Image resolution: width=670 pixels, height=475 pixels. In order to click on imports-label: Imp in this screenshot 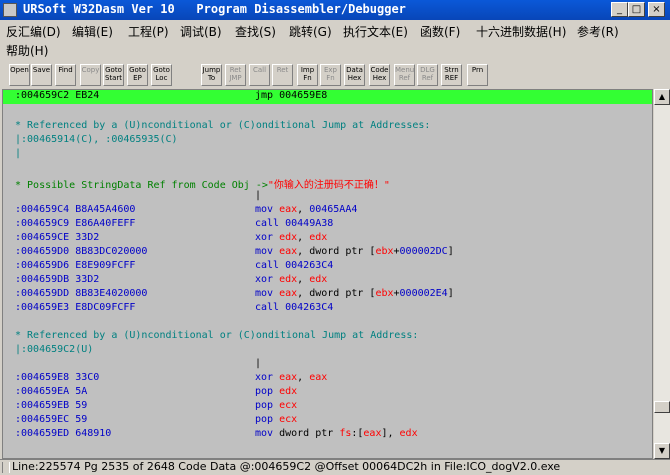, I will do `click(307, 70)`.